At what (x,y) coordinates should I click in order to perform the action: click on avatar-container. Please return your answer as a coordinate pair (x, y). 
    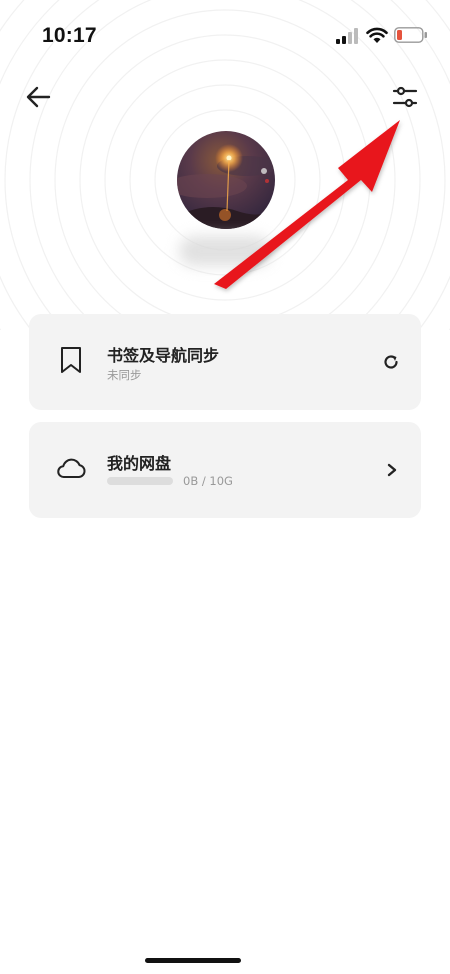
    Looking at the image, I should click on (226, 180).